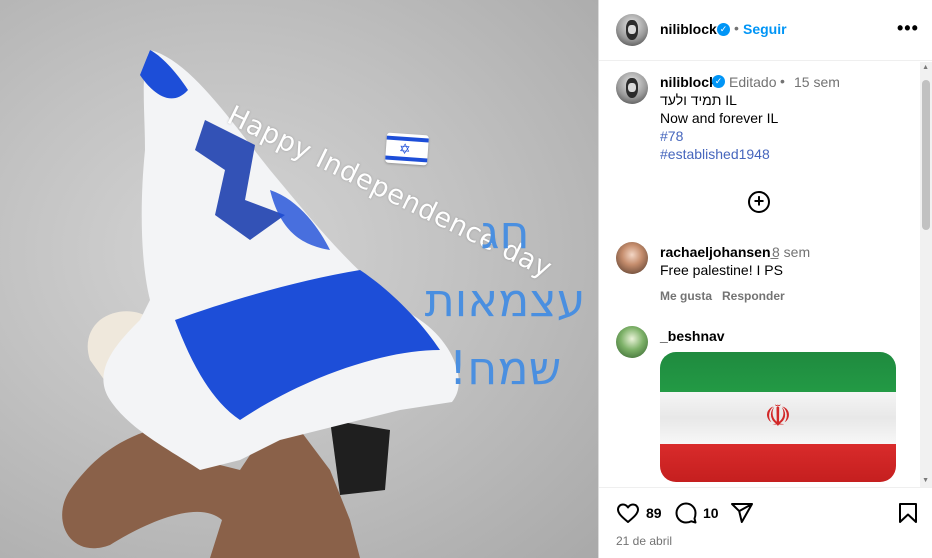 Image resolution: width=932 pixels, height=558 pixels. Describe the element at coordinates (908, 28) in the screenshot. I see `more-options-icon: •••` at that location.